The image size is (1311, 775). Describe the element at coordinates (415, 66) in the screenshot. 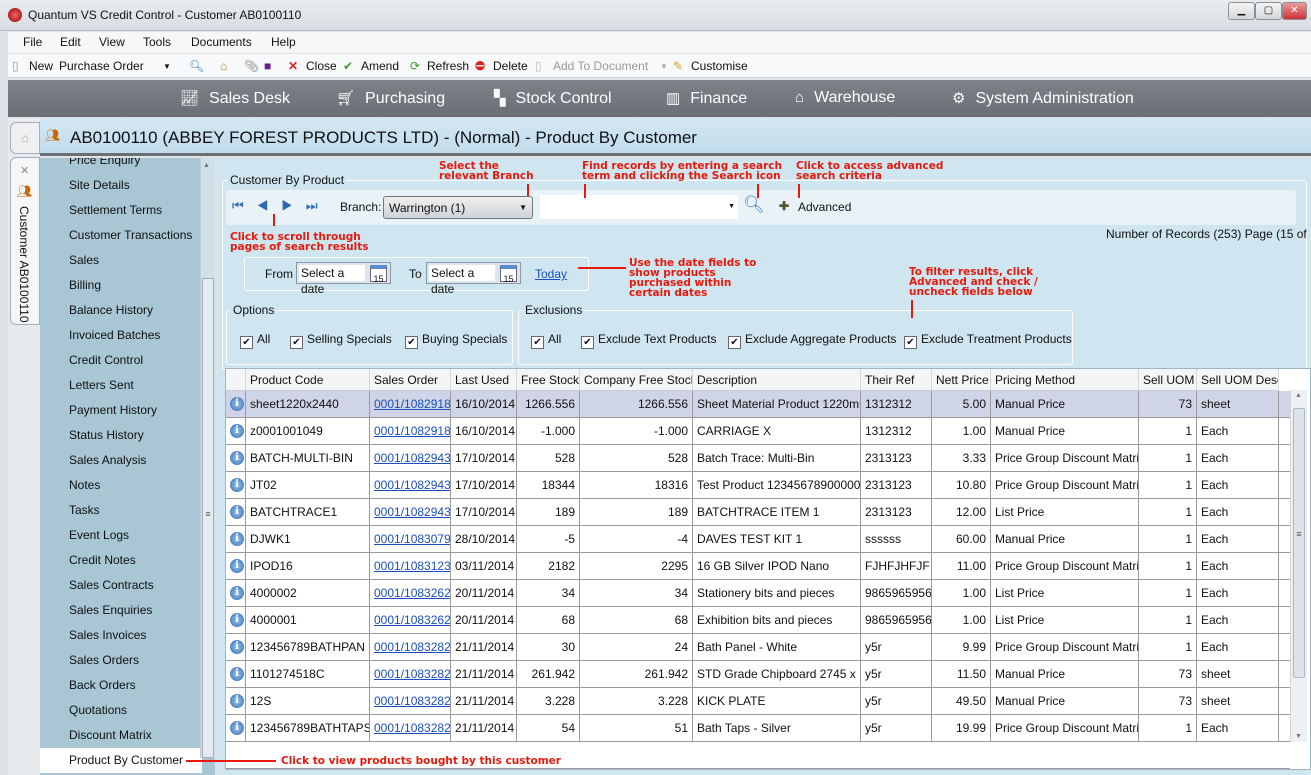

I see `refresh-icon: ⟳` at that location.